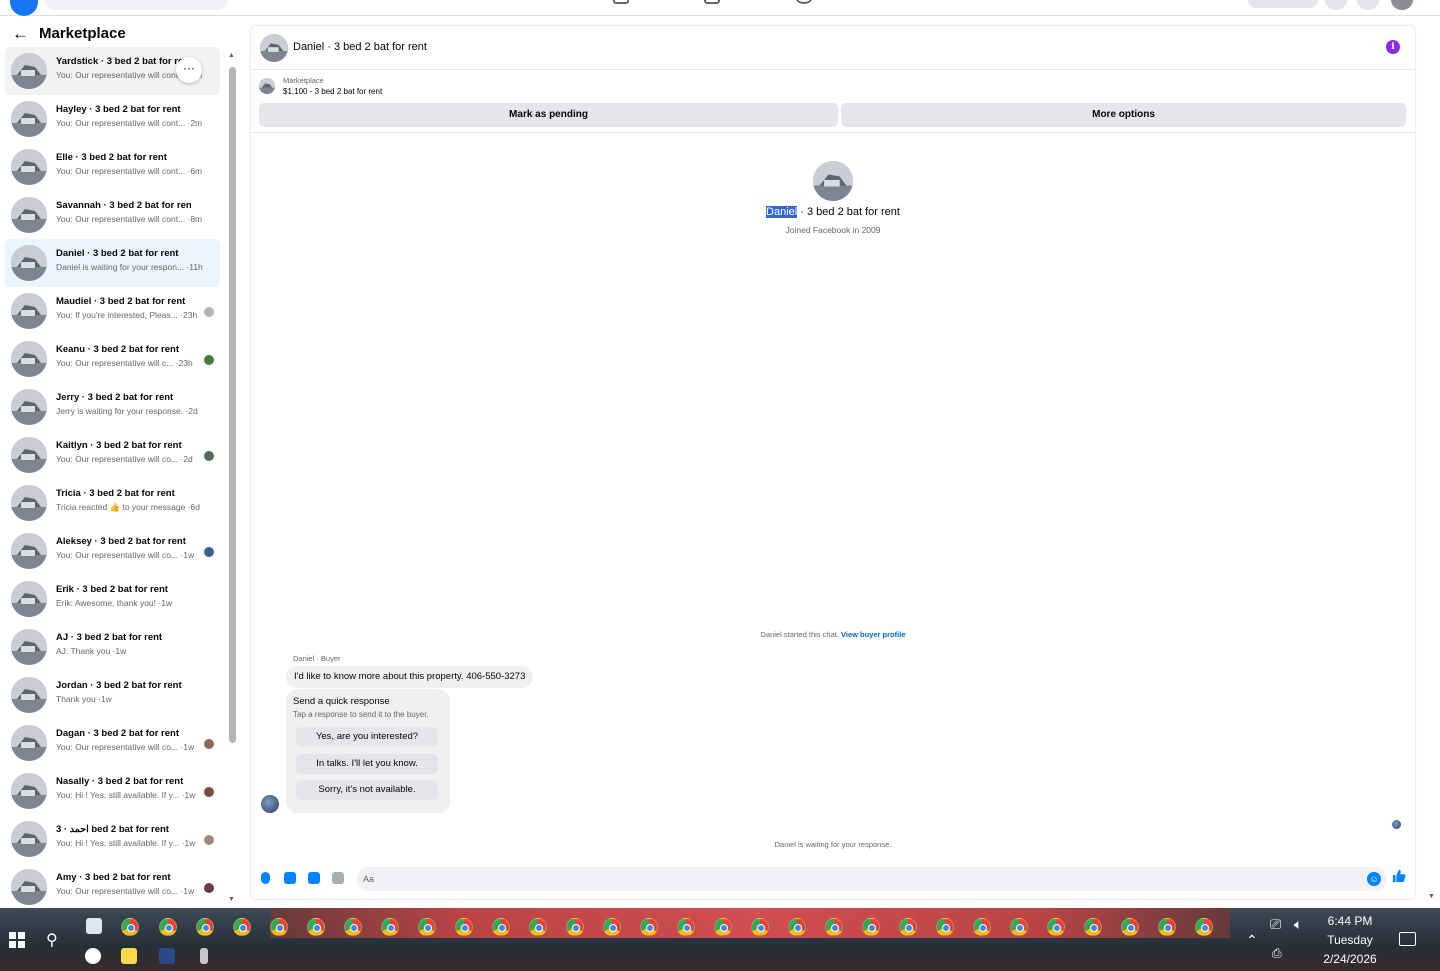 The image size is (1440, 971). I want to click on show-hidden-icons-chevron-icon: ⌃, so click(1252, 940).